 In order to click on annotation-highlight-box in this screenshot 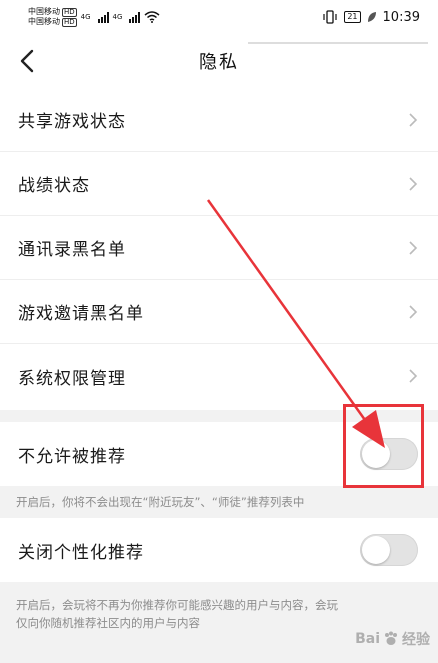, I will do `click(383, 446)`.